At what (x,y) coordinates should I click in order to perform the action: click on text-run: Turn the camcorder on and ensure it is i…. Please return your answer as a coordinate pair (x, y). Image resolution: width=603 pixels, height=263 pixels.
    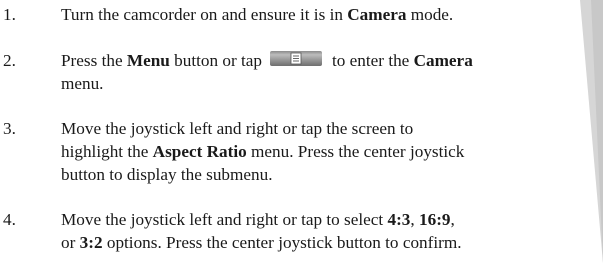
    Looking at the image, I should click on (204, 14).